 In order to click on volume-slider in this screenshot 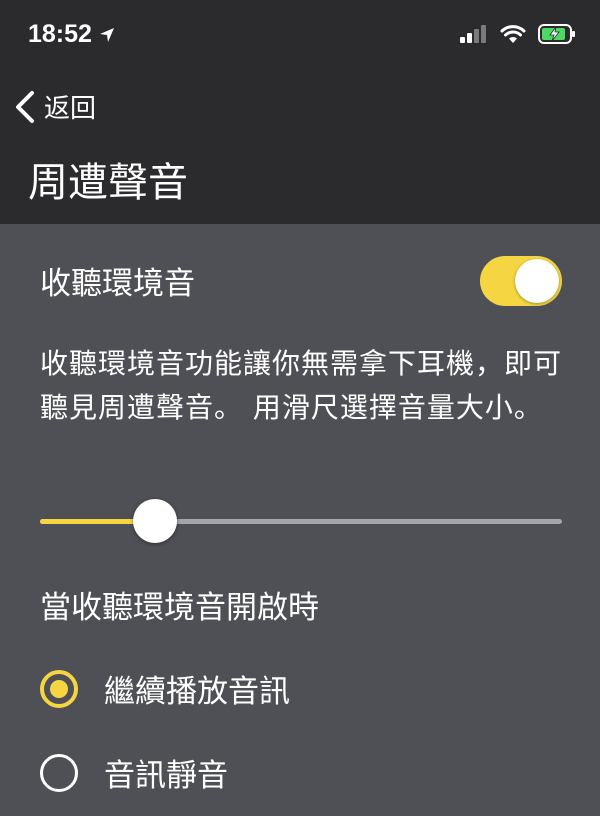, I will do `click(301, 522)`.